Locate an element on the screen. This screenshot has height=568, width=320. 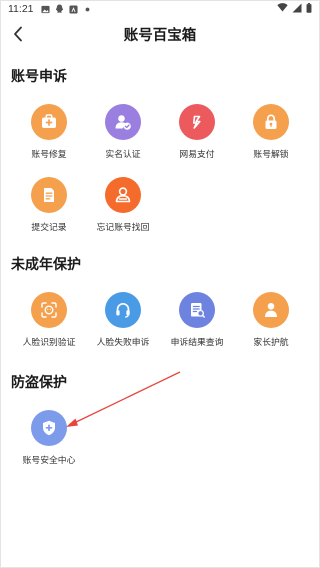
back-button is located at coordinates (18, 34).